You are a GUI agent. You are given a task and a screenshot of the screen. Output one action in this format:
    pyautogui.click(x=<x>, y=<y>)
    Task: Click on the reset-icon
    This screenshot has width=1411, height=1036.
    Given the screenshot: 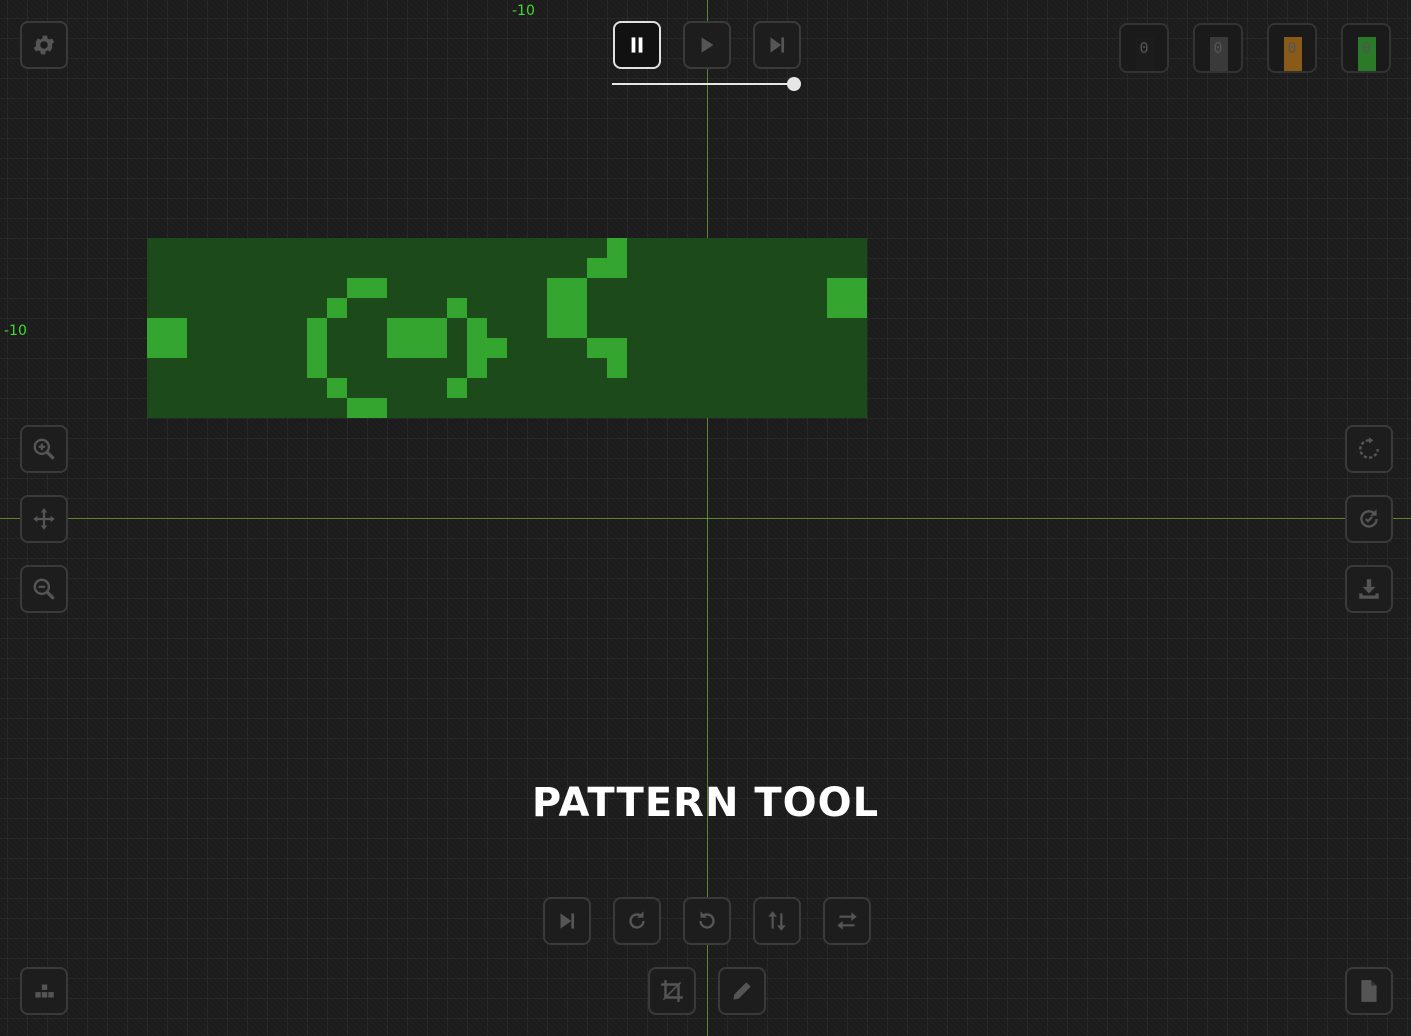 What is the action you would take?
    pyautogui.click(x=1369, y=448)
    